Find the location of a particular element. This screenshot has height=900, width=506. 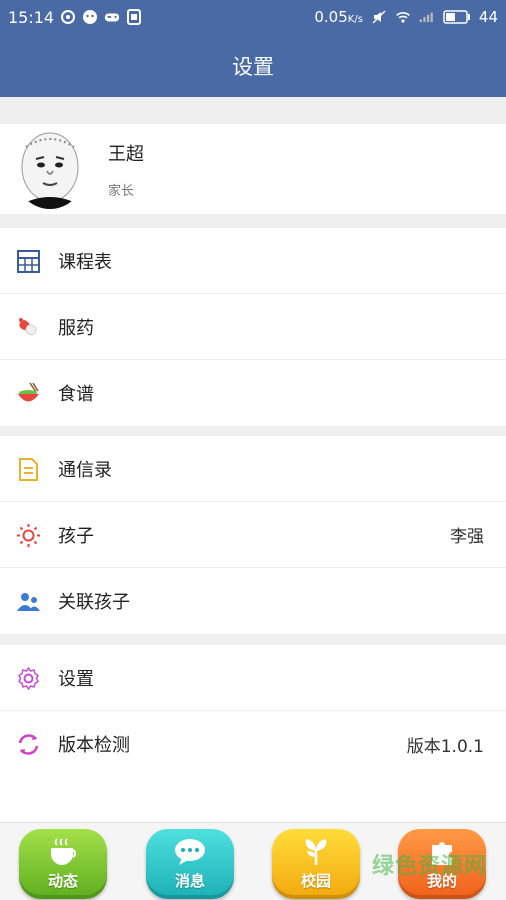

chat-bubble-icon is located at coordinates (190, 852).